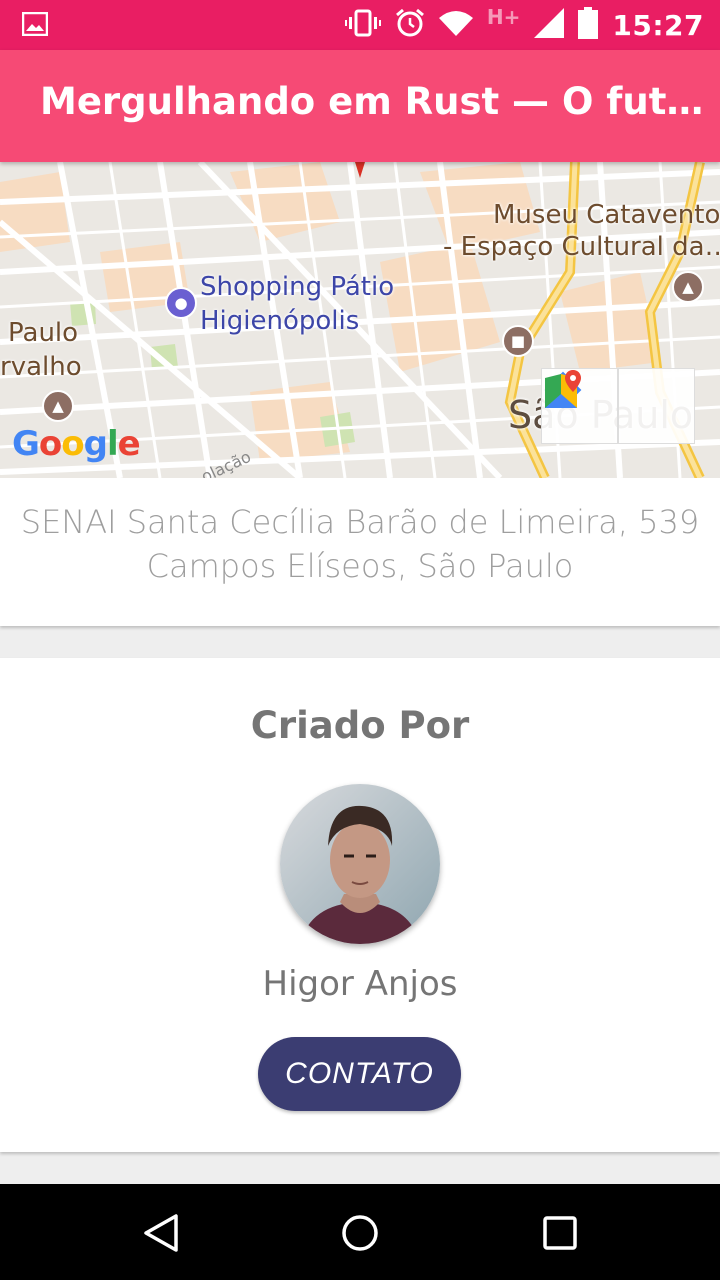 The image size is (720, 1280). I want to click on camera-icon: ■, so click(518, 341).